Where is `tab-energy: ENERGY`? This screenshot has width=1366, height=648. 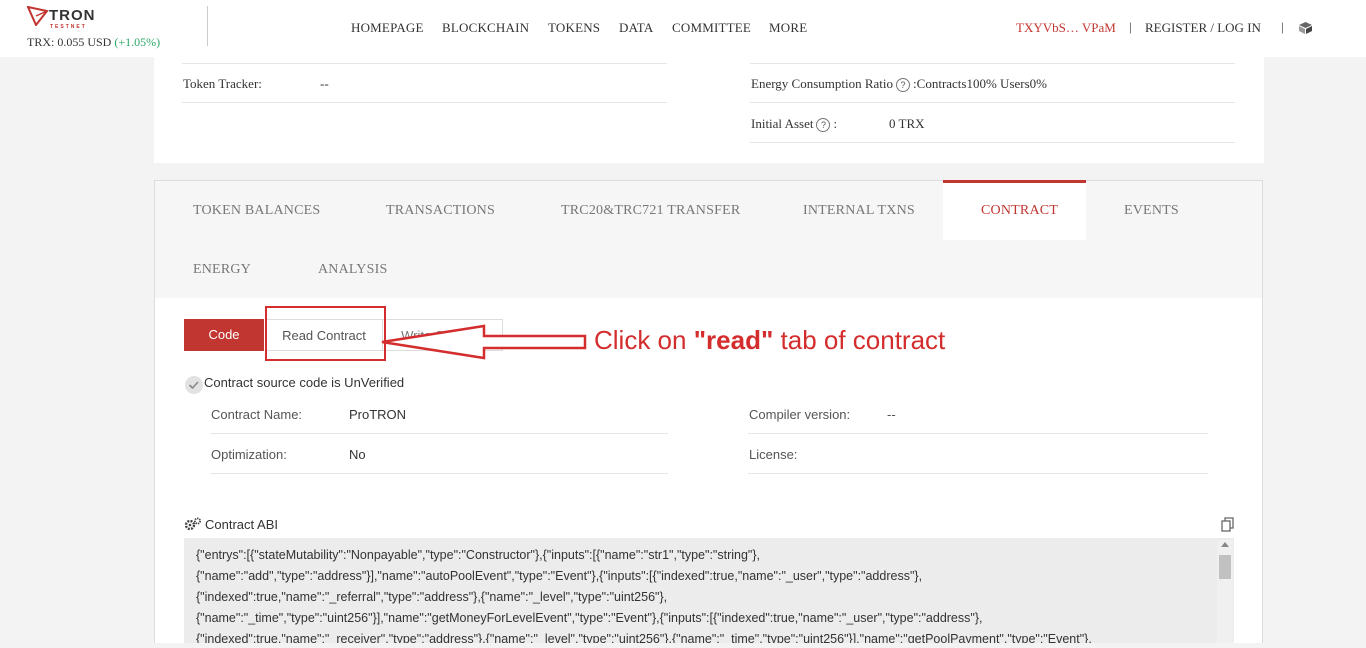
tab-energy: ENERGY is located at coordinates (222, 270).